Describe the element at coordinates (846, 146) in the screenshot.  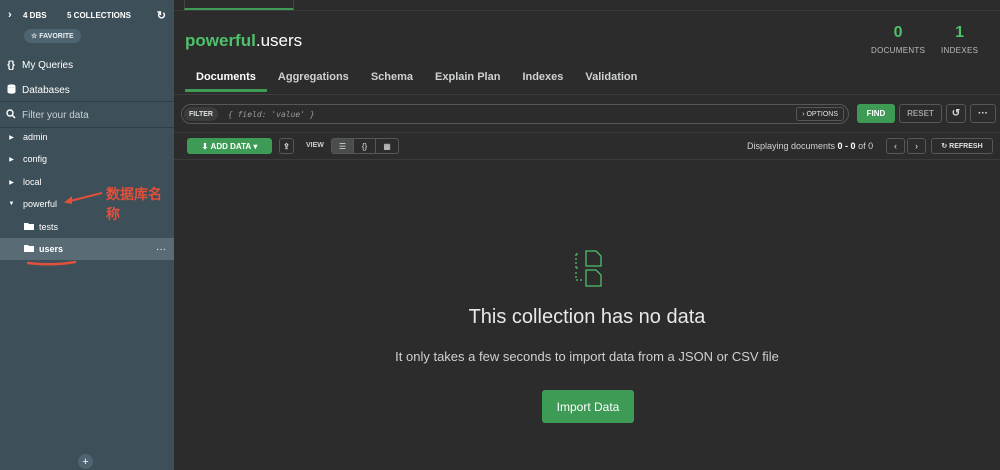
I see `display-range: 0 - 0` at that location.